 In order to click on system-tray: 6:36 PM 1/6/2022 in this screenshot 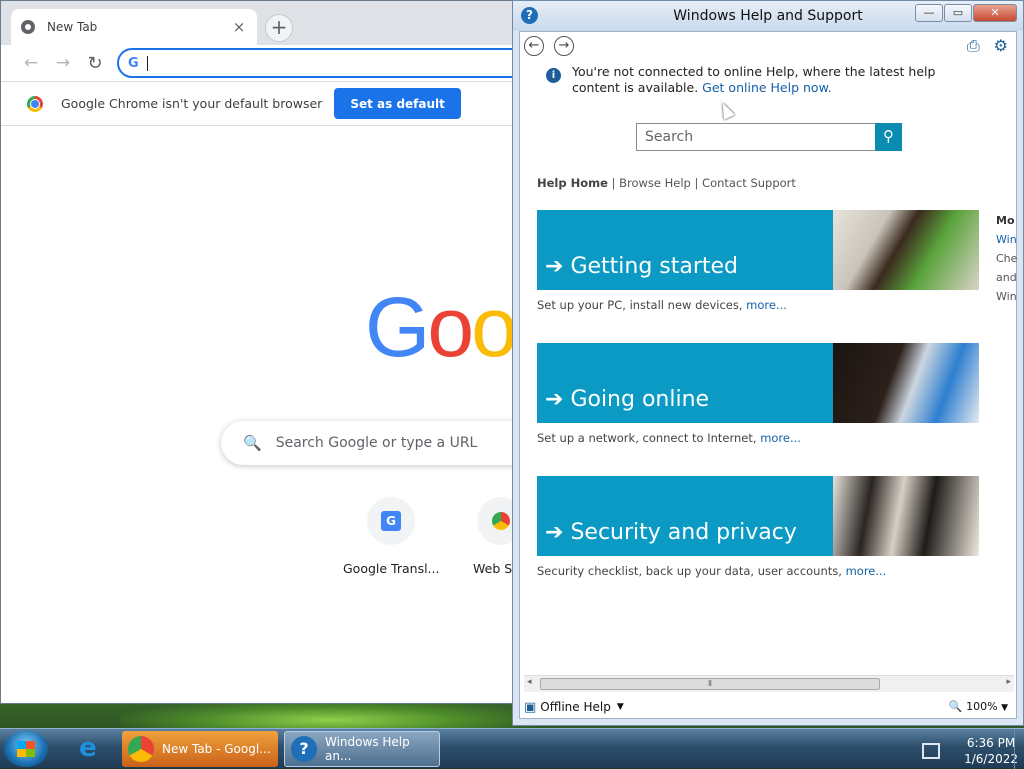, I will do `click(970, 751)`.